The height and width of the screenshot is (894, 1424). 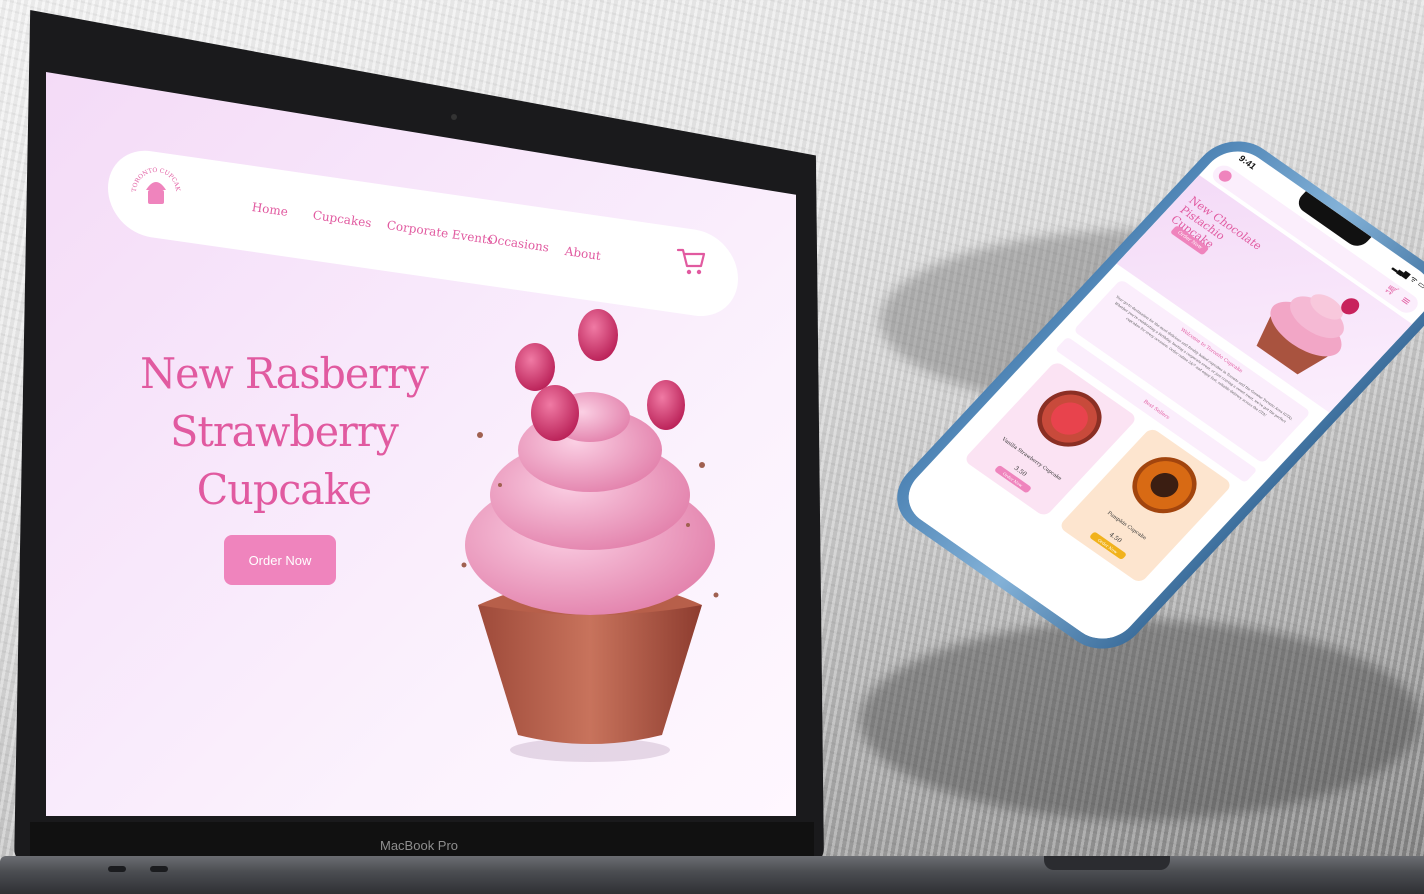 What do you see at coordinates (590, 535) in the screenshot?
I see `raspberry-cupcake-image` at bounding box center [590, 535].